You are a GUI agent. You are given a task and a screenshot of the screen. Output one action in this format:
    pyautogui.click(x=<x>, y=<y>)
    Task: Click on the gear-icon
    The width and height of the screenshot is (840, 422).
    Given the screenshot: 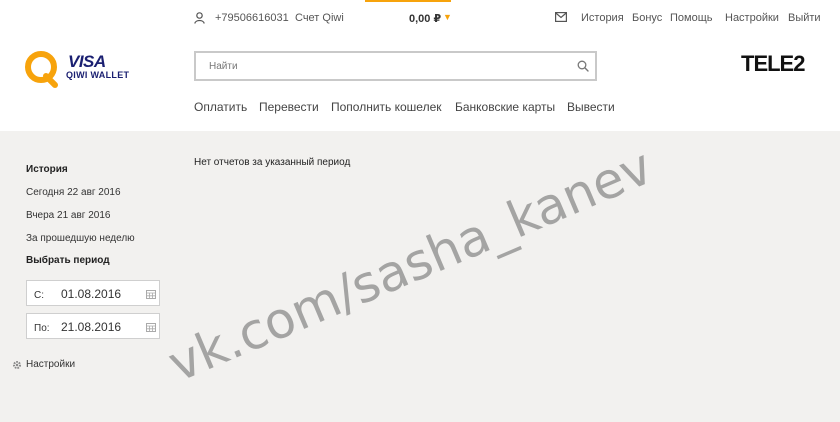 What is the action you would take?
    pyautogui.click(x=17, y=365)
    